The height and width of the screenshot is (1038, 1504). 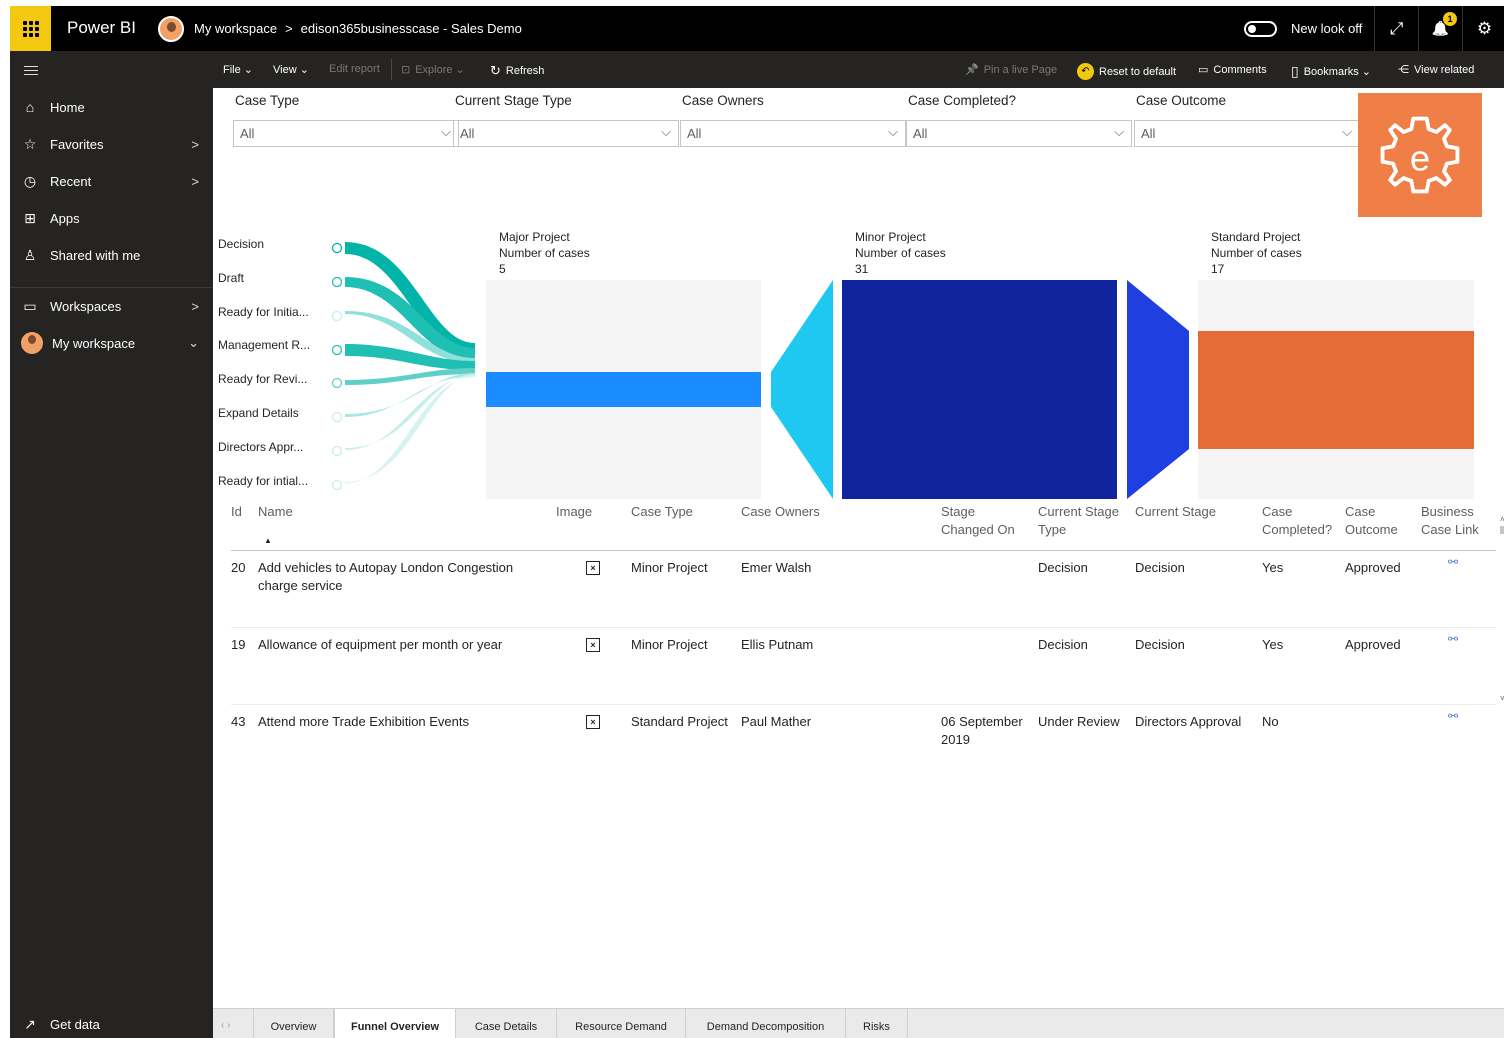 What do you see at coordinates (30, 180) in the screenshot?
I see `clock-icon: ◷` at bounding box center [30, 180].